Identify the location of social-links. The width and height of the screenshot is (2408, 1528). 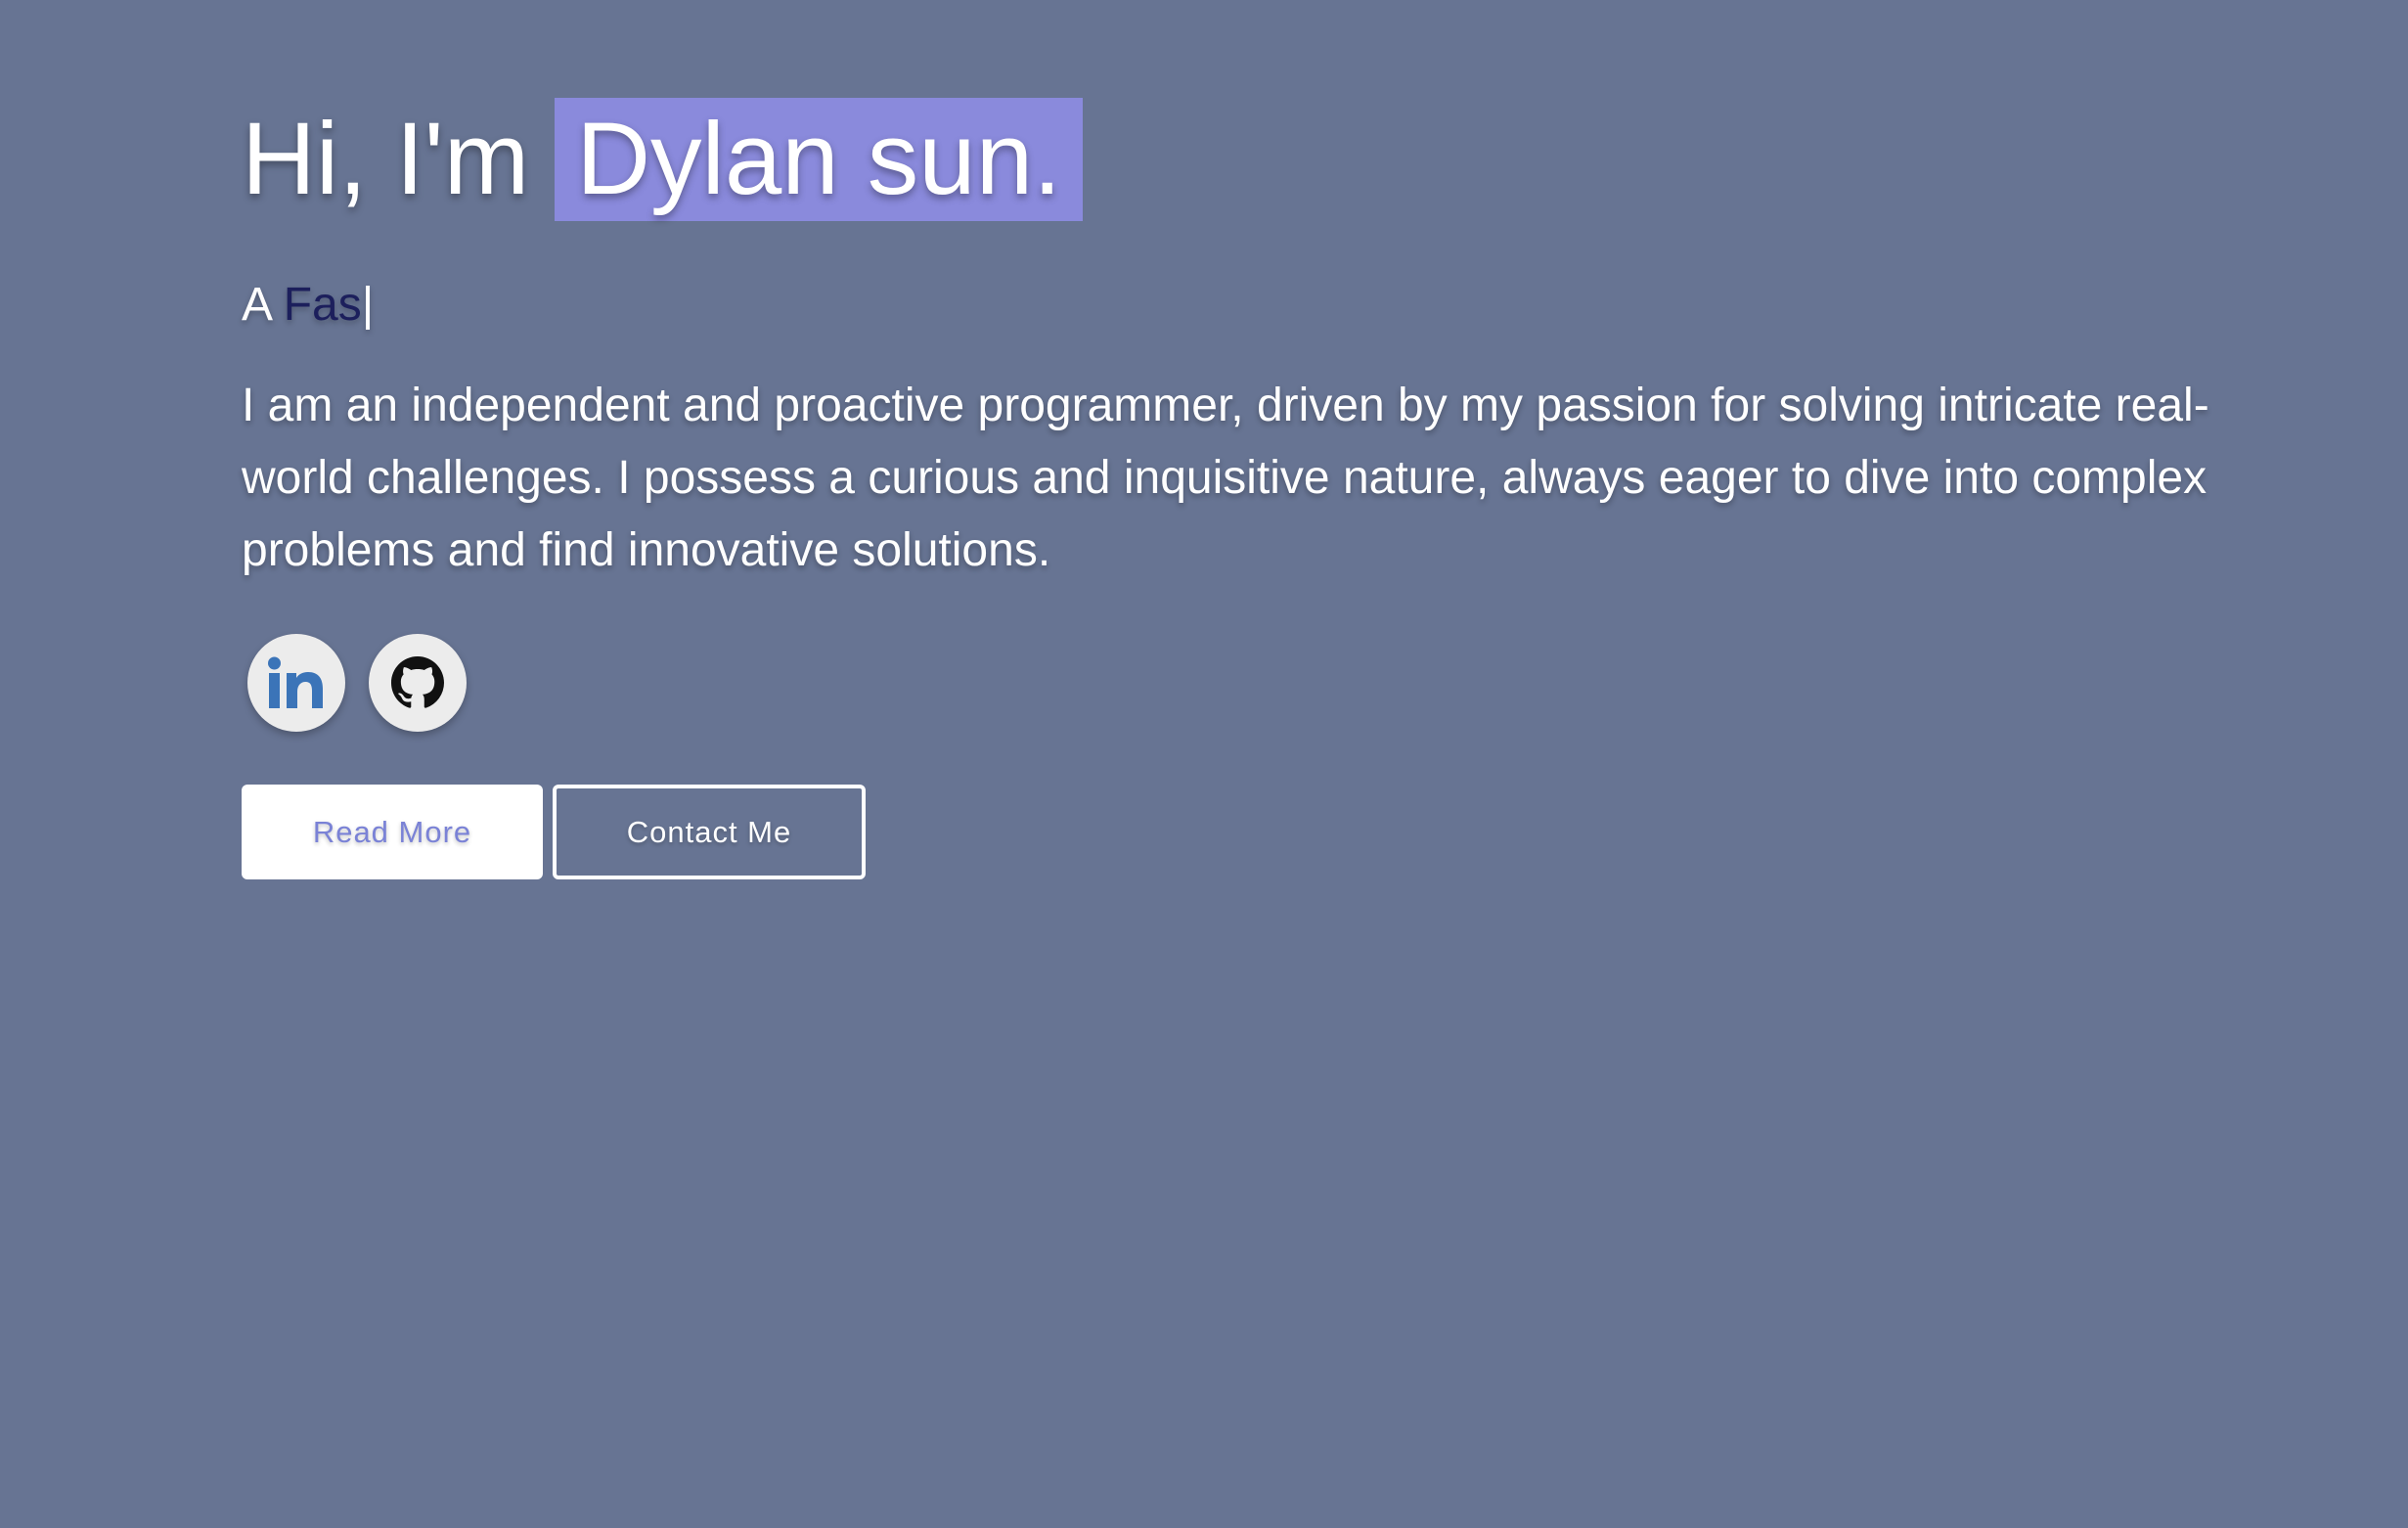
(1239, 683).